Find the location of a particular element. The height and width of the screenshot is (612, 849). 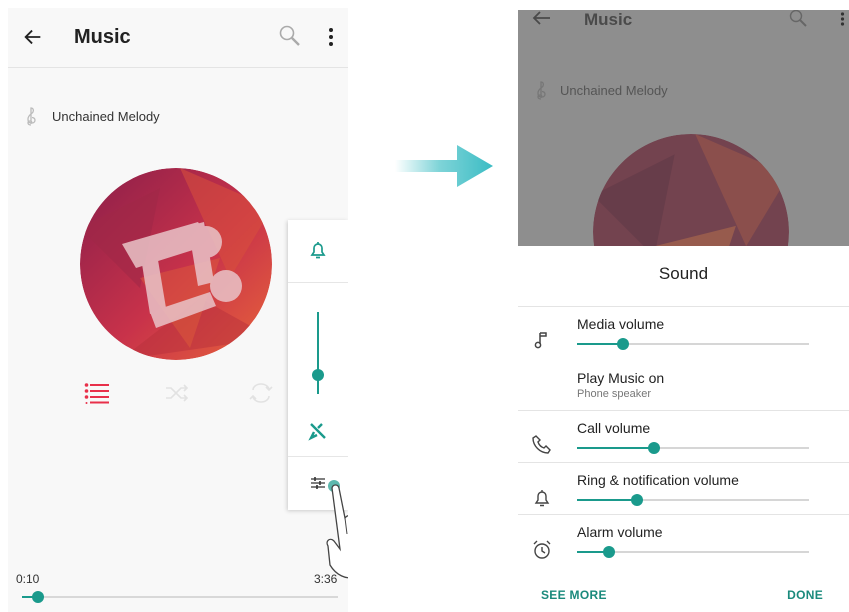

call-volume-slider is located at coordinates (693, 448).